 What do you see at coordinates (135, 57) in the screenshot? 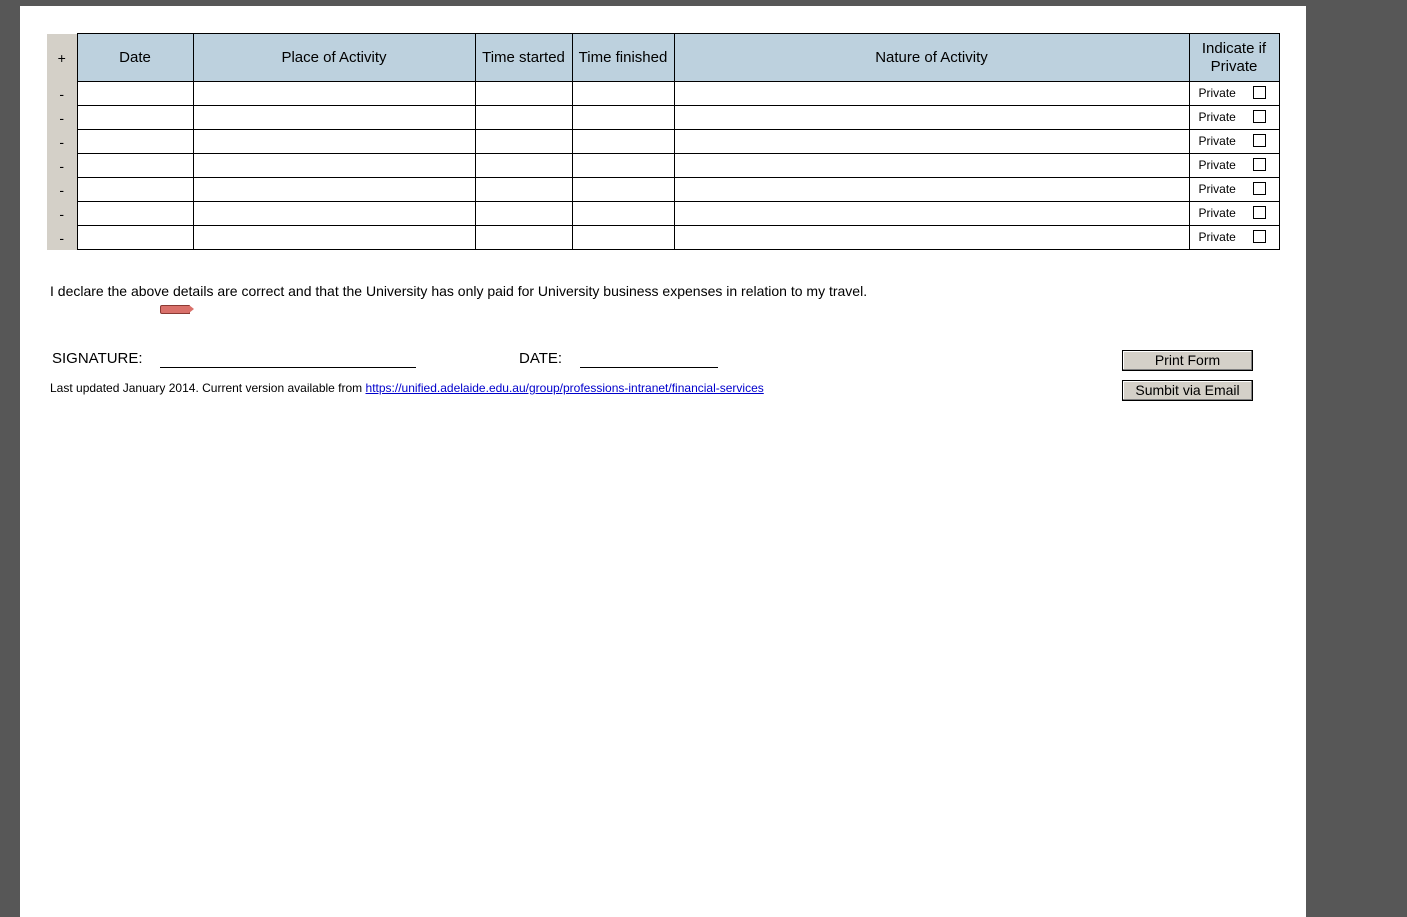
I see `column-header-date: Date` at bounding box center [135, 57].